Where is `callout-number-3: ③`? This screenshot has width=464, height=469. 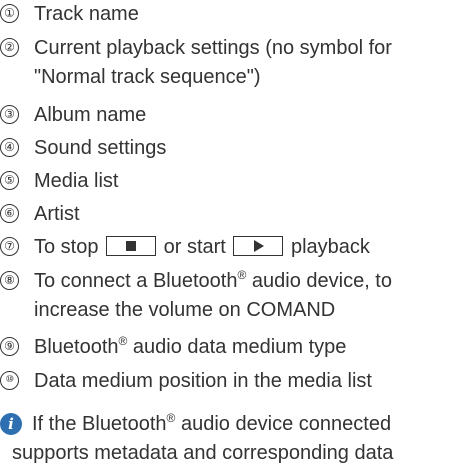 callout-number-3: ③ is located at coordinates (9, 114).